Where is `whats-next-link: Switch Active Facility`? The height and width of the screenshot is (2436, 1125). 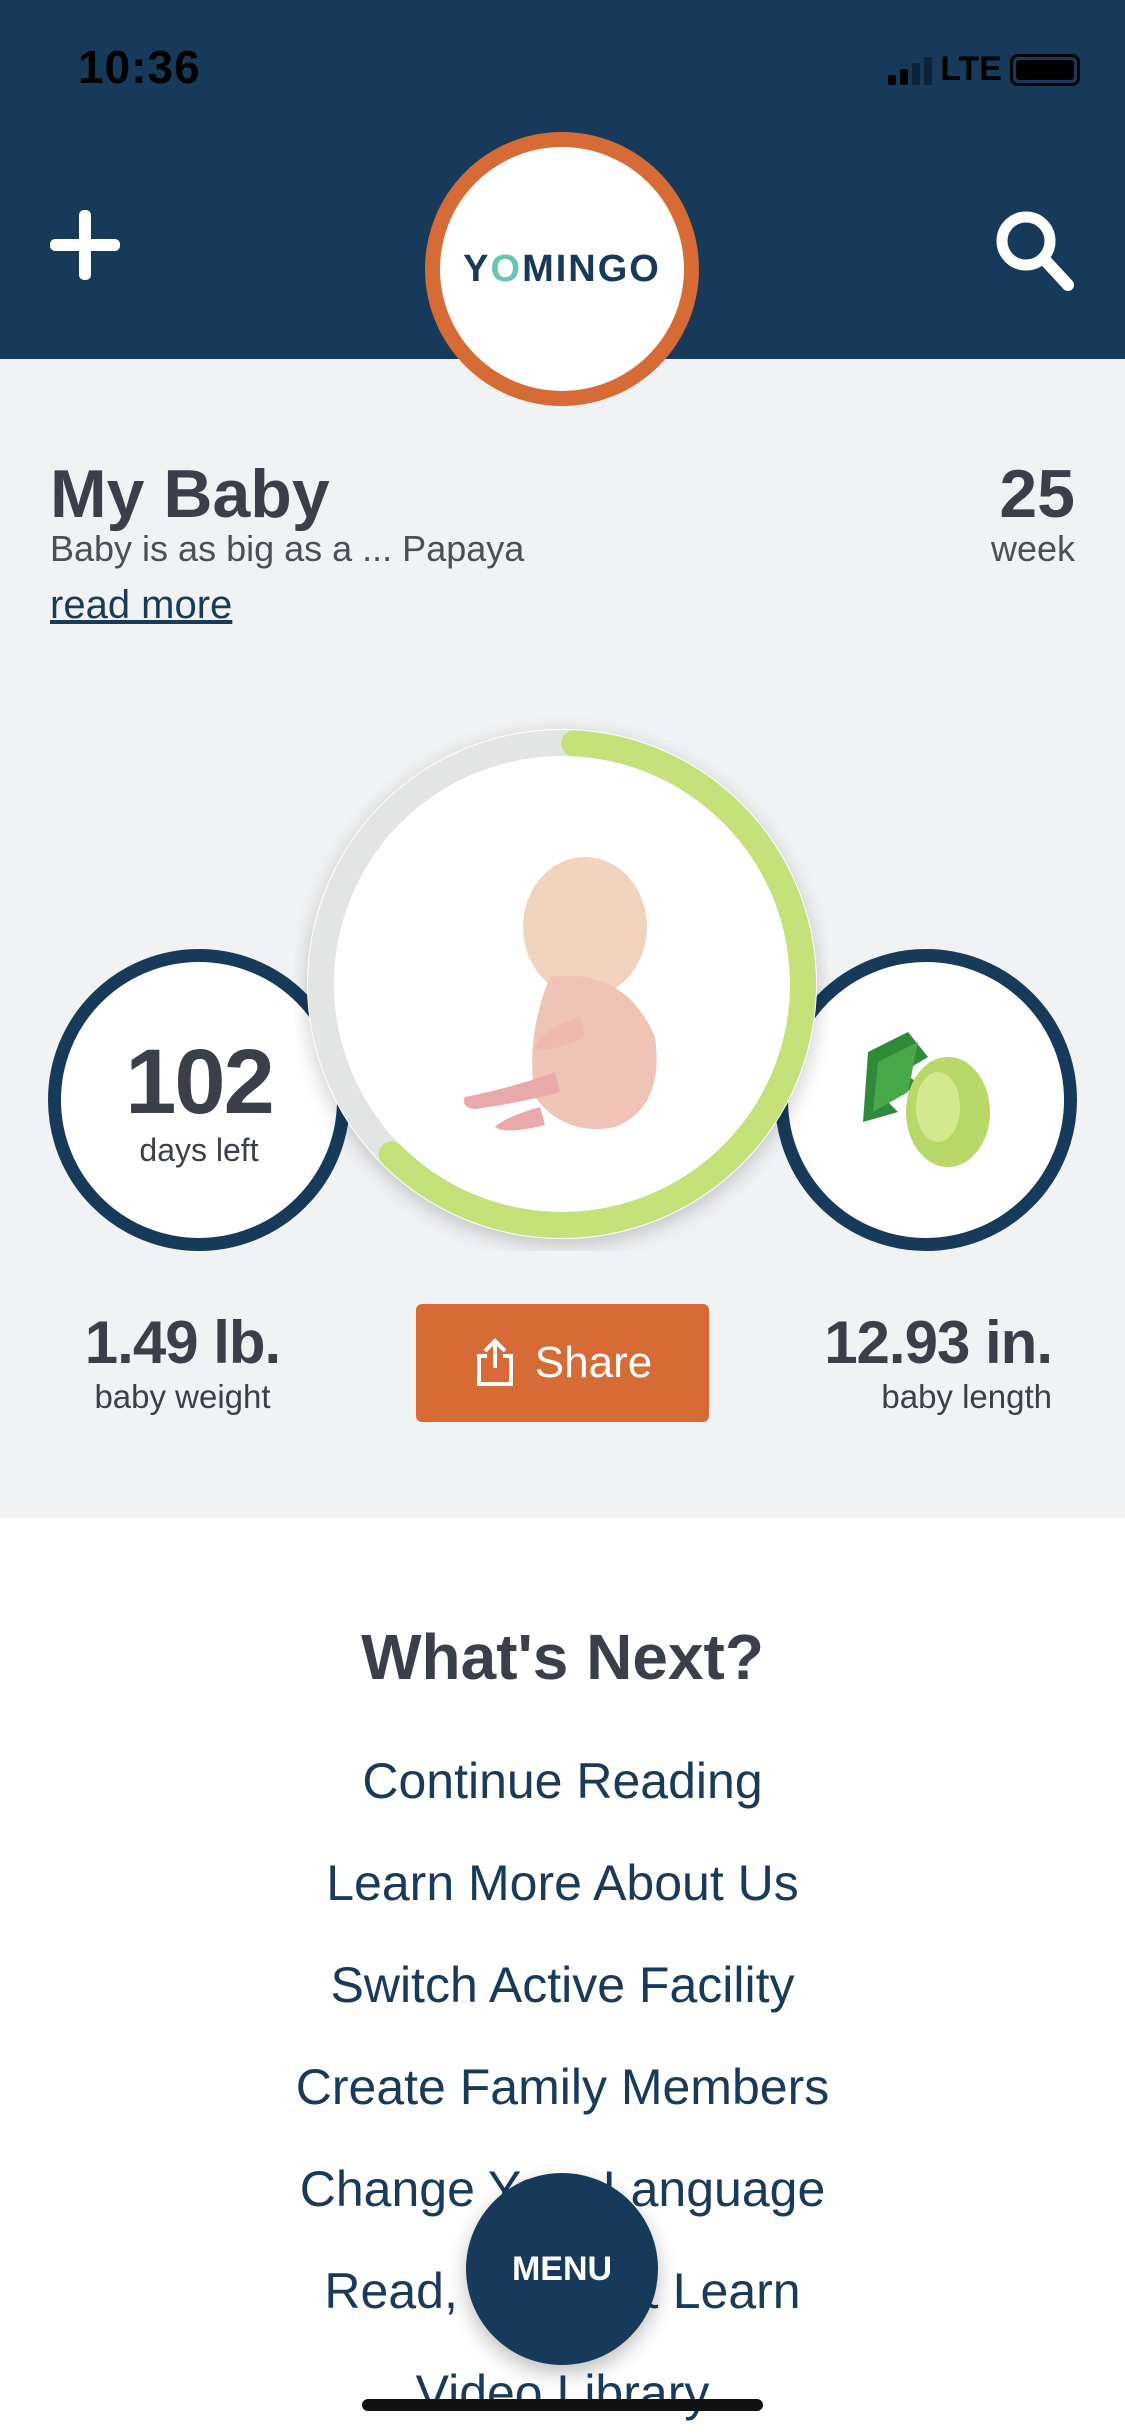 whats-next-link: Switch Active Facility is located at coordinates (562, 1985).